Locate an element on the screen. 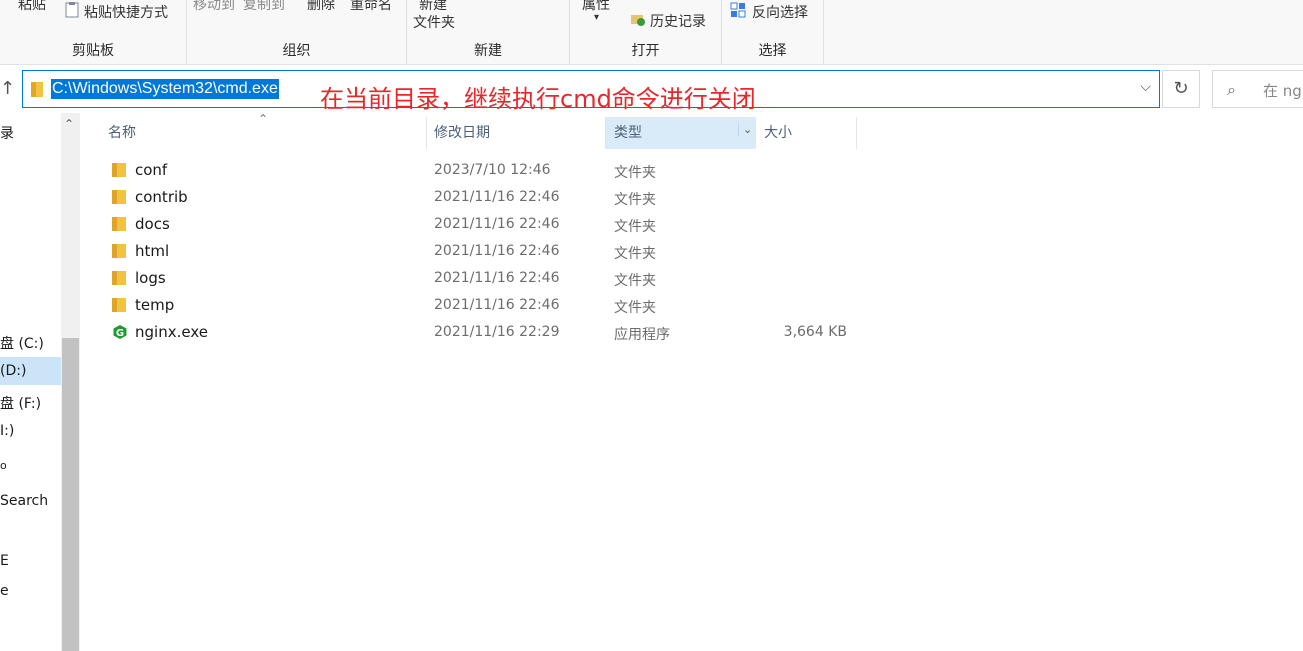  select-group: 反向选择 选择 is located at coordinates (773, 32).